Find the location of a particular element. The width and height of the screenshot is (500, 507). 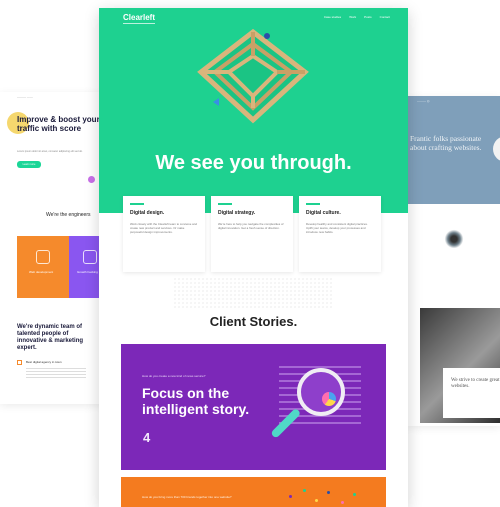

service-tile-orange: Web development is located at coordinates (43, 267).